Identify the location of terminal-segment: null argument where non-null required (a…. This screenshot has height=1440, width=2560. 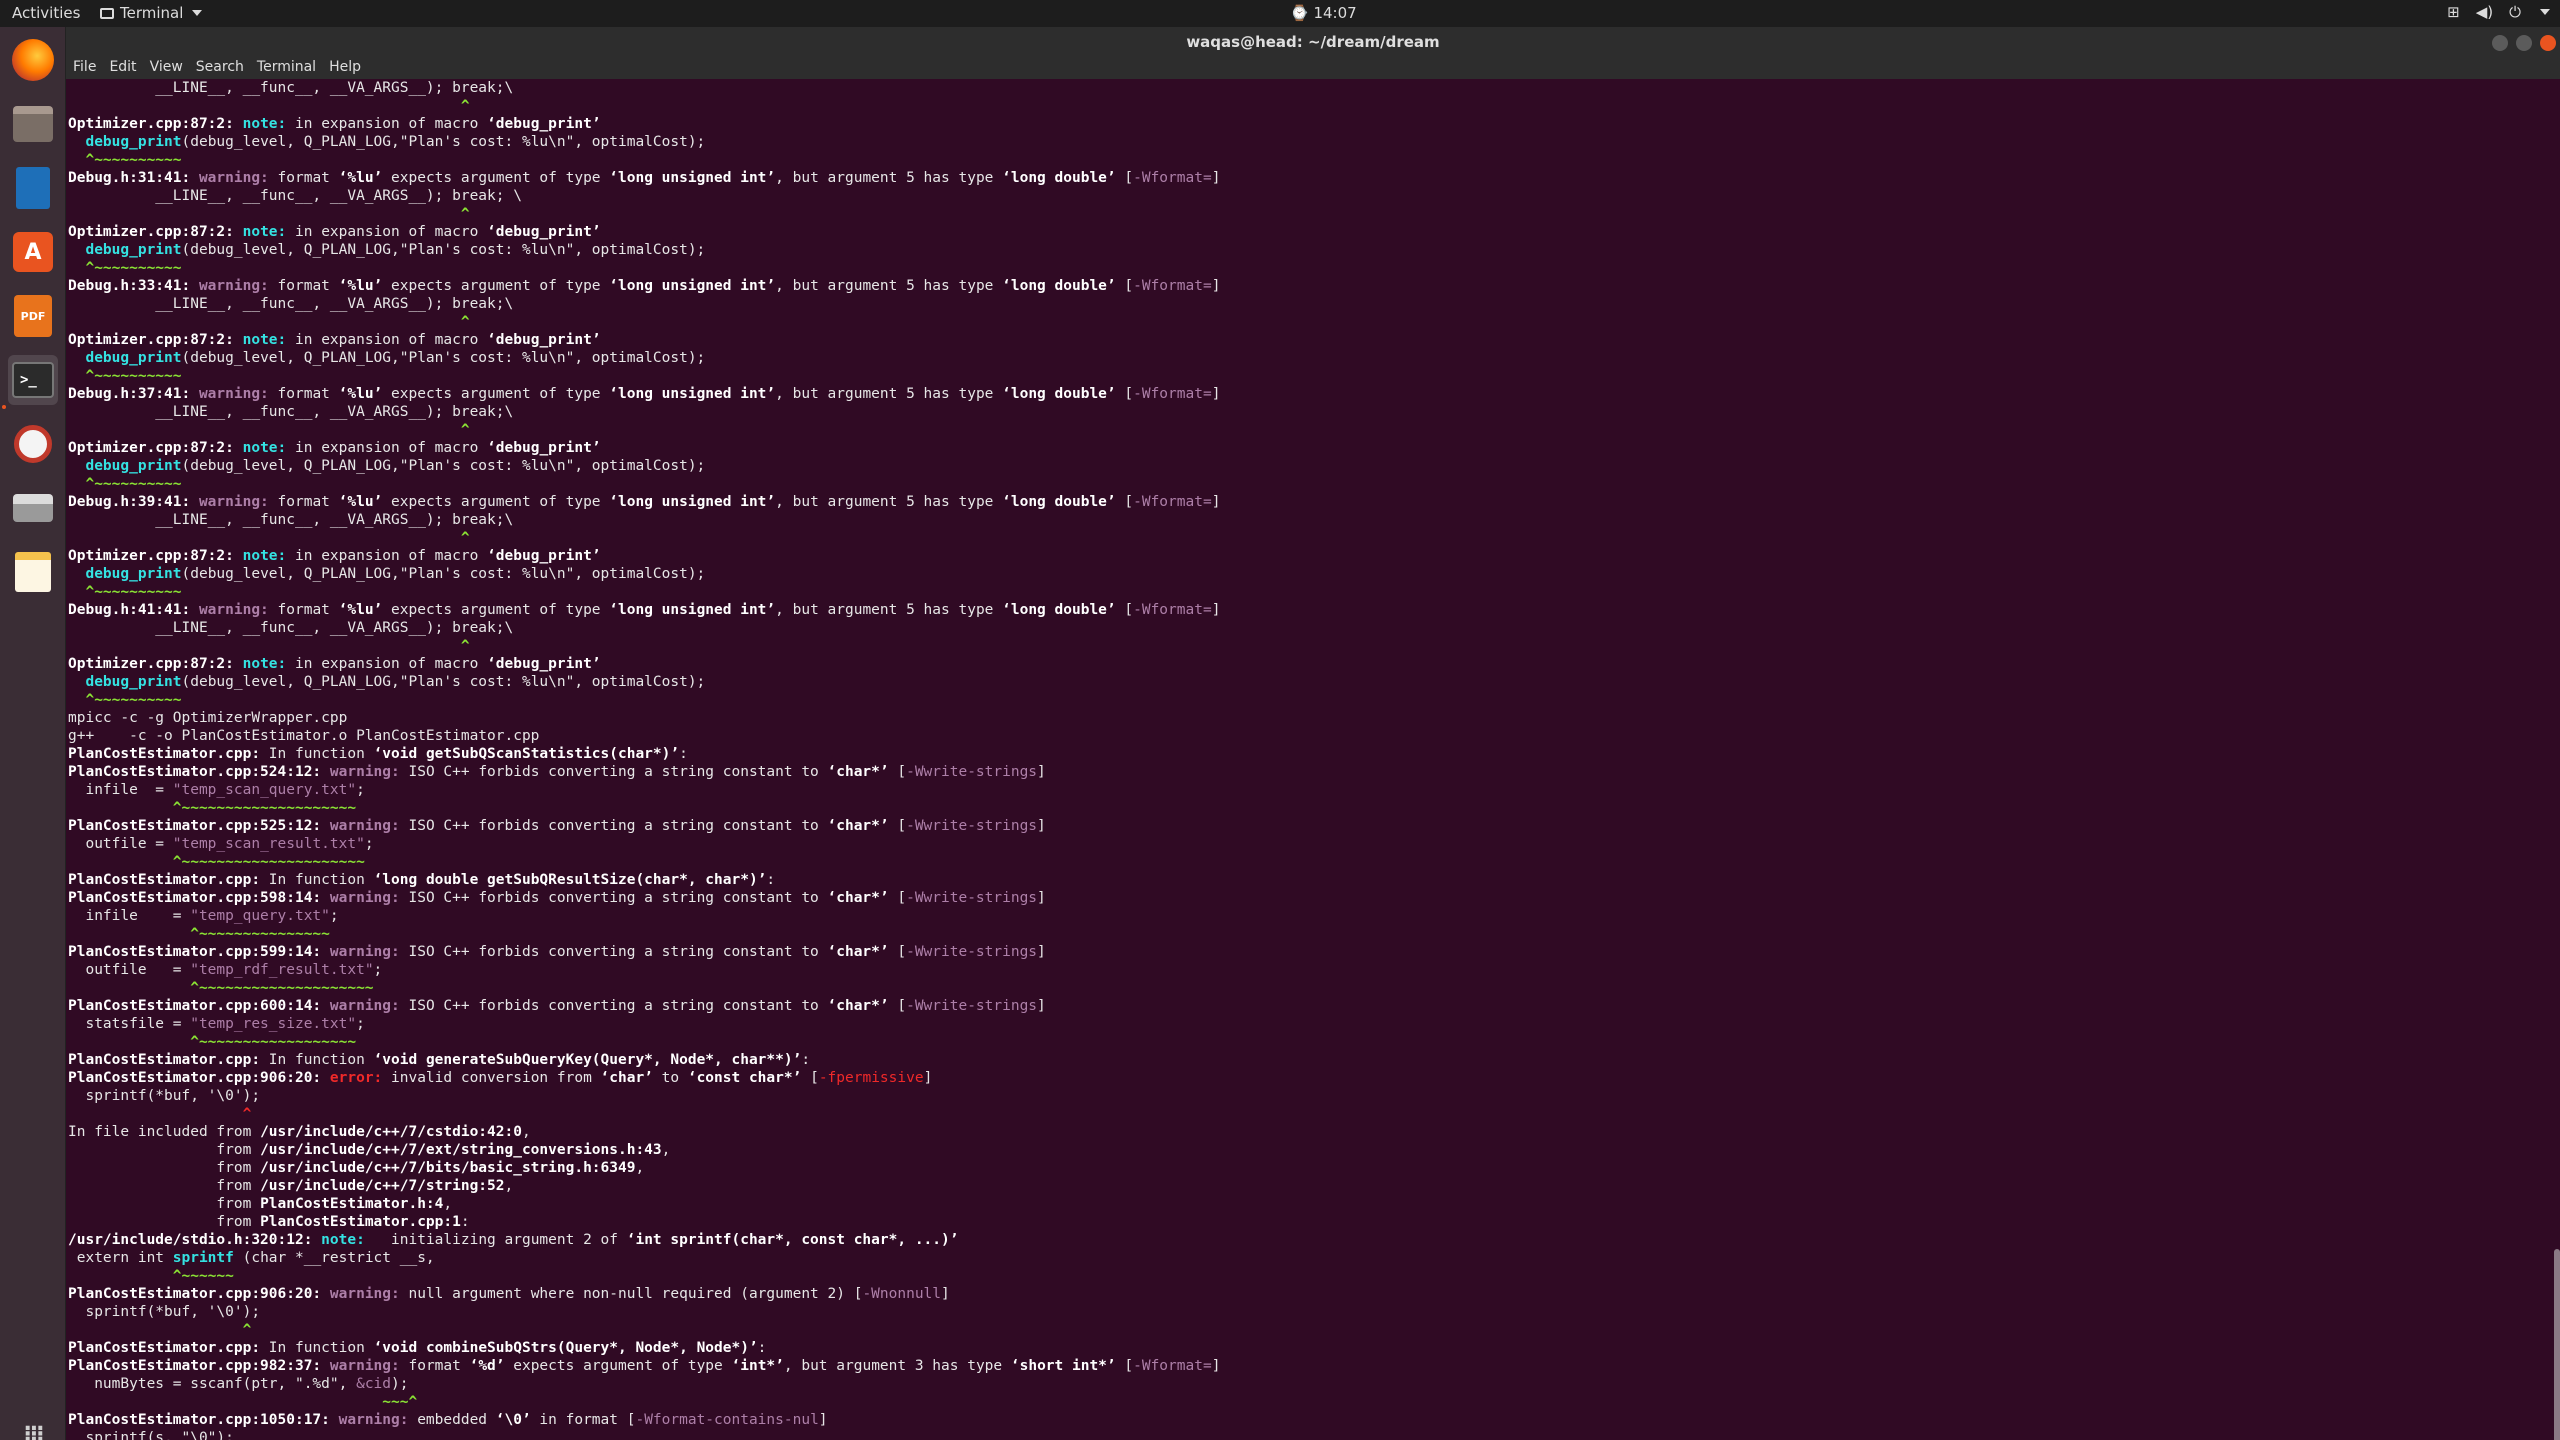
(635, 1294).